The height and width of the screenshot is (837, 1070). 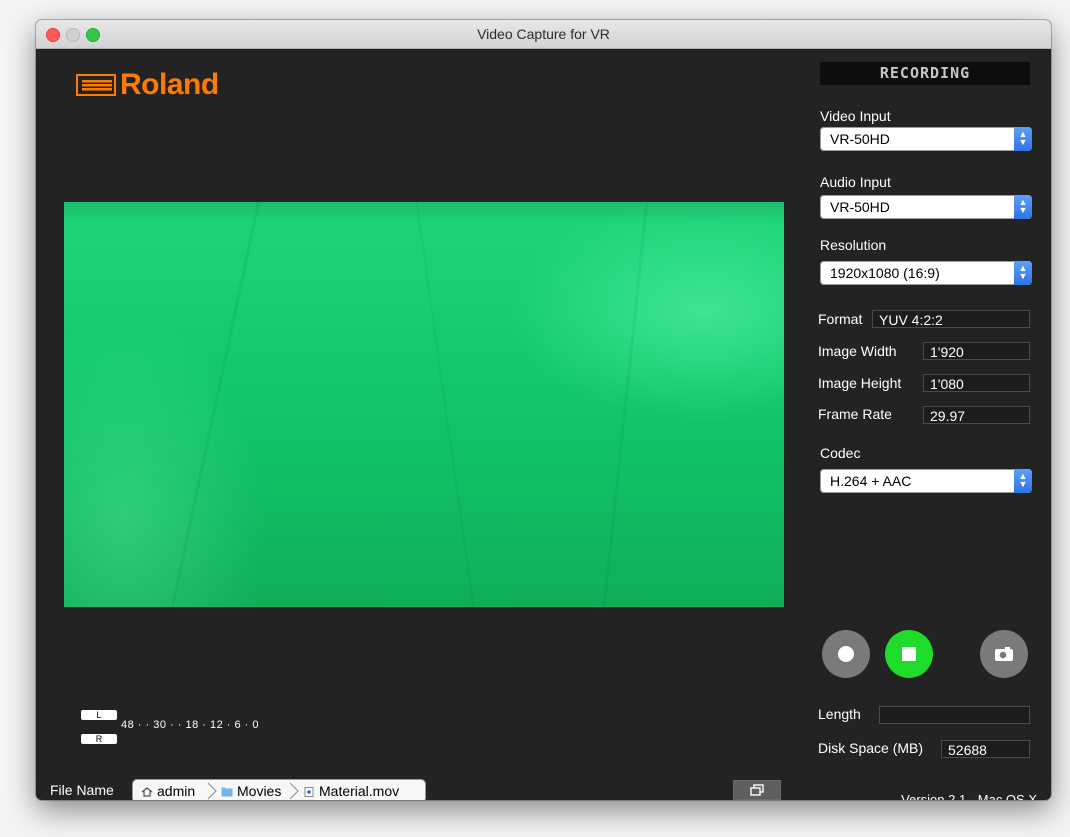 I want to click on frame-rate-field: 29.97, so click(x=976, y=415).